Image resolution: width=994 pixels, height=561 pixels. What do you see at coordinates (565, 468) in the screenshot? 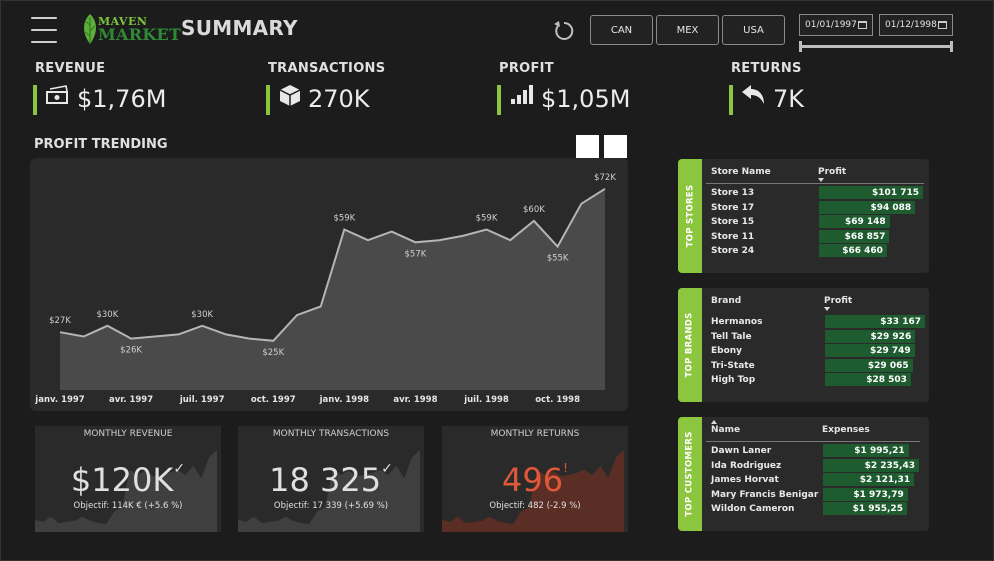
I see `alert-icon: !` at bounding box center [565, 468].